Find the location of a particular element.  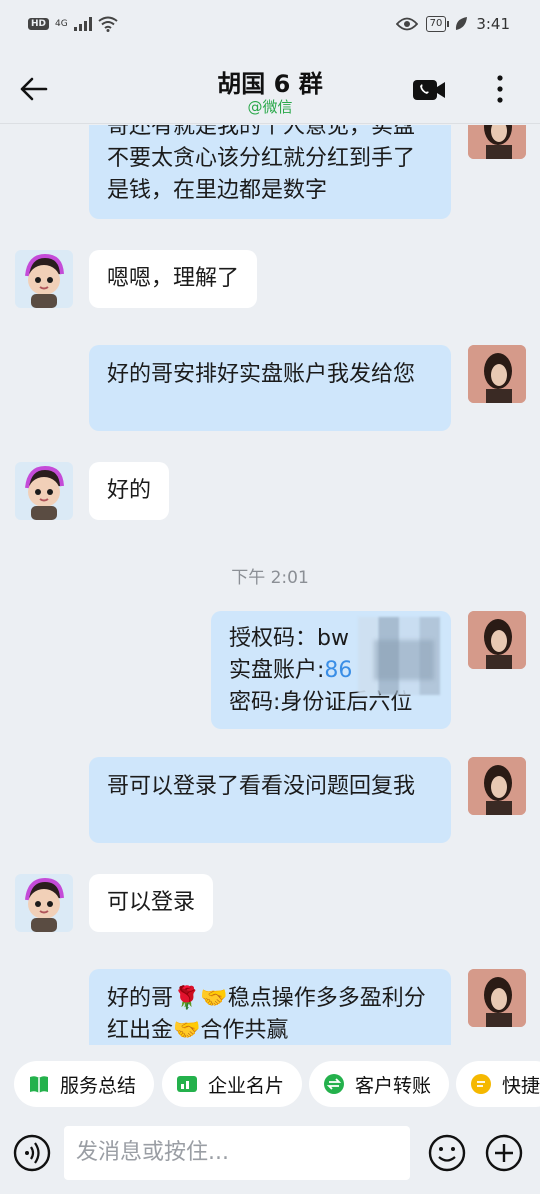

chat-subtitle: @微信 is located at coordinates (270, 107).